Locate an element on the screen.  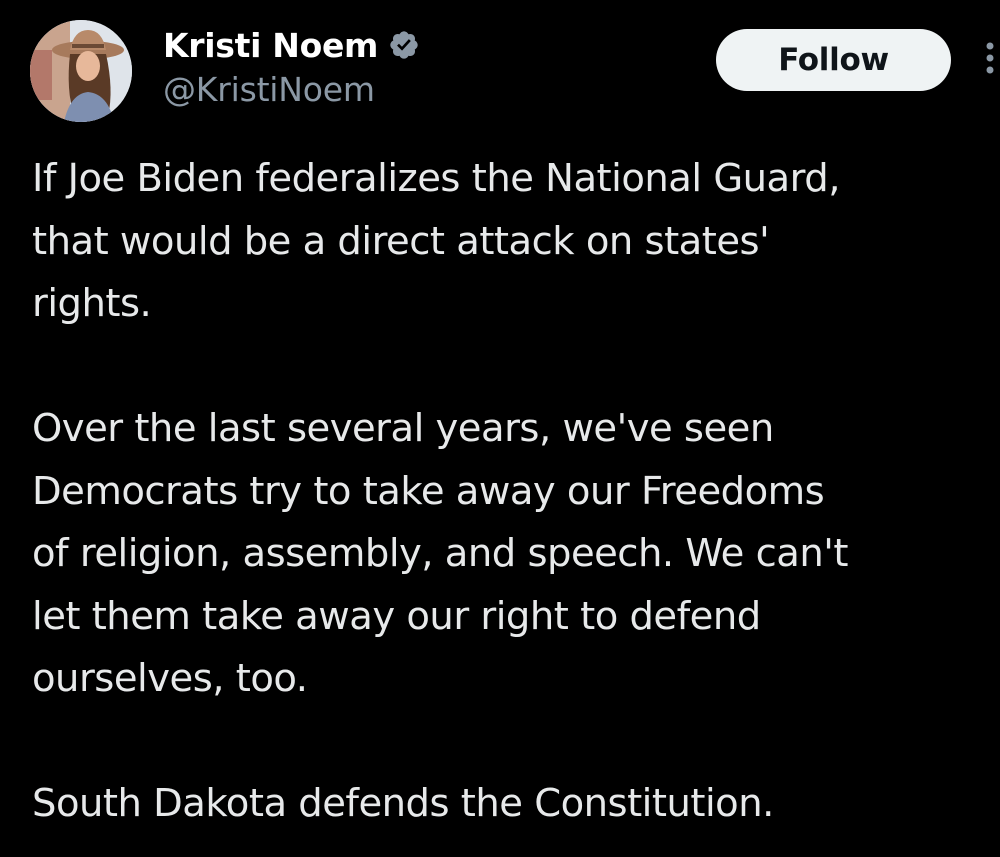
tweet-text-line: that would be a direct attack on states' is located at coordinates (401, 241).